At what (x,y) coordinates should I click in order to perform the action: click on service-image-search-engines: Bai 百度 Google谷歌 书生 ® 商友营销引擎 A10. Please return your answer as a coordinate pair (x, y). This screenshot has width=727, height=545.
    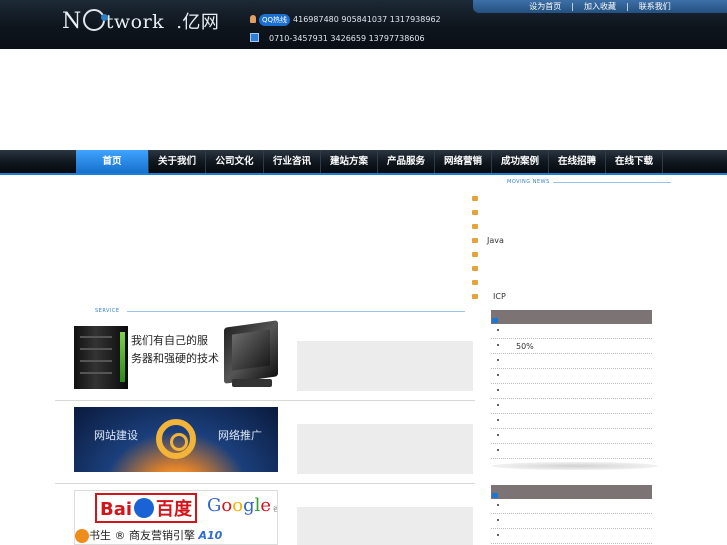
    Looking at the image, I should click on (176, 517).